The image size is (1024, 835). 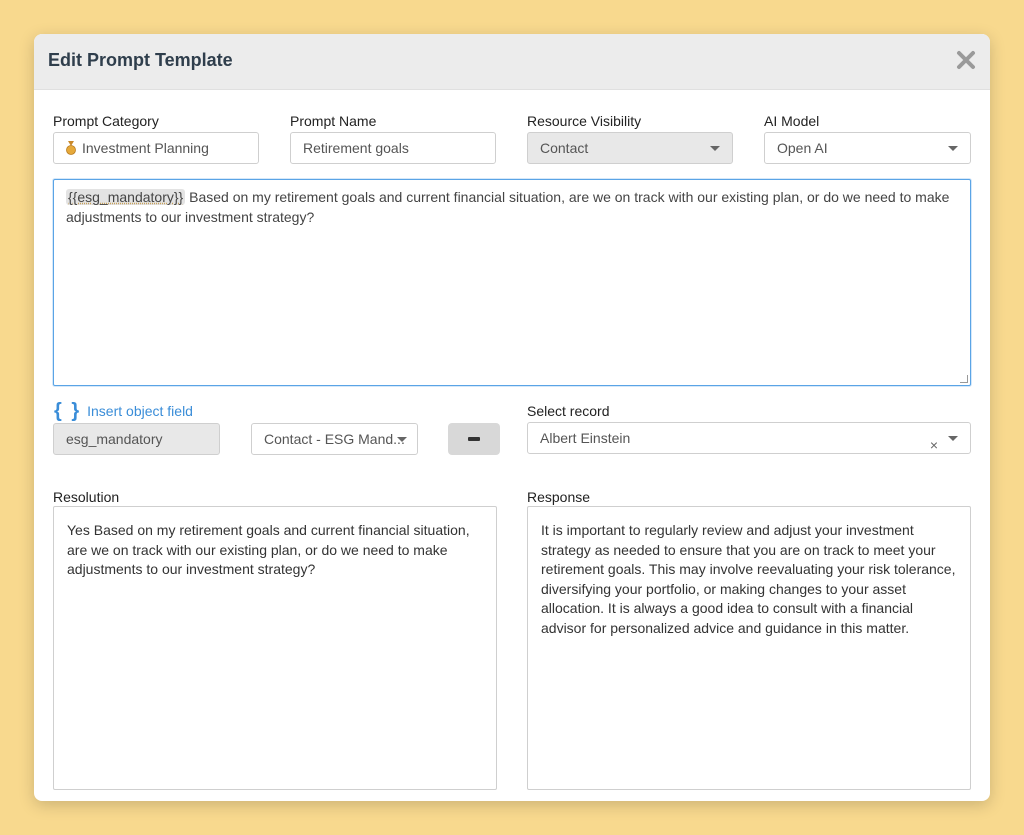 What do you see at coordinates (393, 148) in the screenshot?
I see `prompt-name-input: Retirement goals` at bounding box center [393, 148].